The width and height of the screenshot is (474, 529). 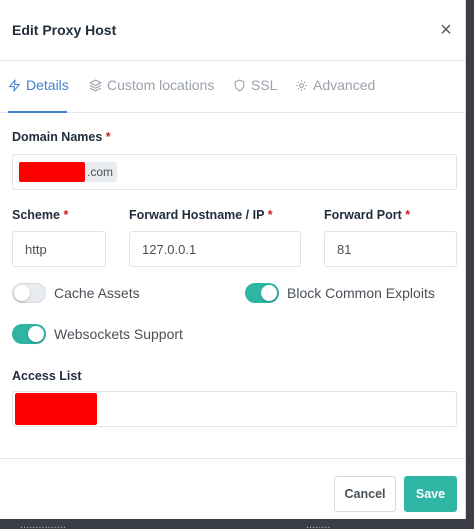 What do you see at coordinates (64, 30) in the screenshot?
I see `modal-title: Edit Proxy Host` at bounding box center [64, 30].